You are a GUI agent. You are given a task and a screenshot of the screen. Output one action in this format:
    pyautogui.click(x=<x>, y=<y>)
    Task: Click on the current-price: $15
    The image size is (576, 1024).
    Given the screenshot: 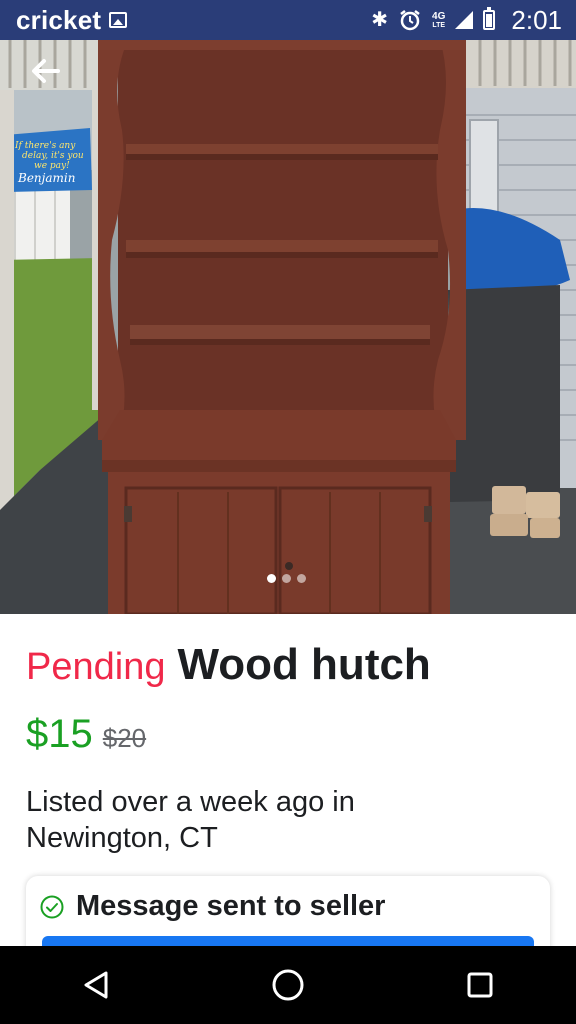 What is the action you would take?
    pyautogui.click(x=59, y=734)
    